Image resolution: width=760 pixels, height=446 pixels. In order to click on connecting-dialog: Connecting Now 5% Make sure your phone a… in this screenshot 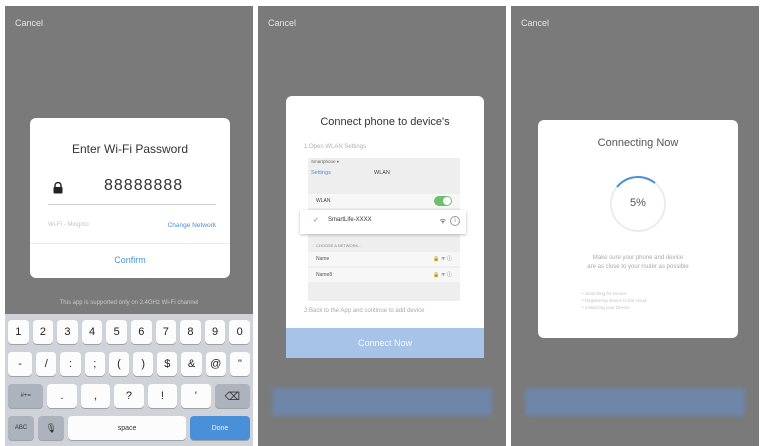, I will do `click(638, 229)`.